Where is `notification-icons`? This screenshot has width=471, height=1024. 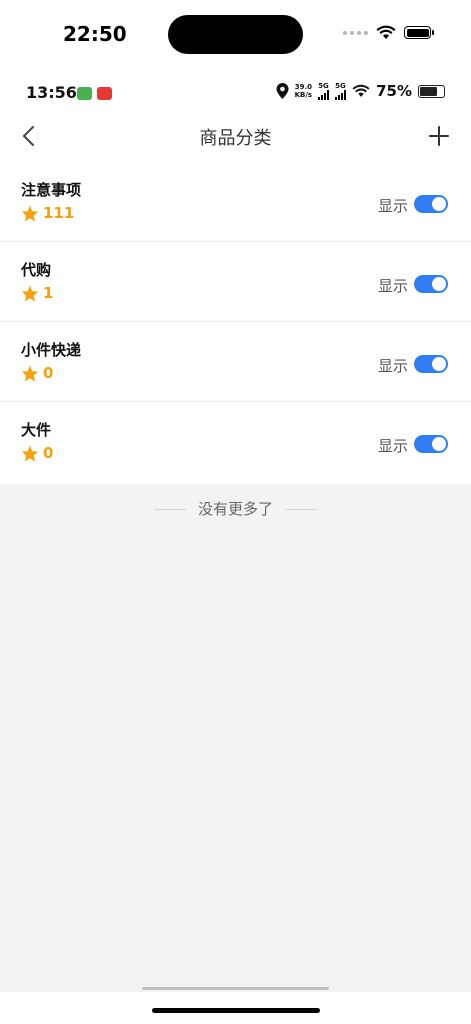 notification-icons is located at coordinates (94, 93).